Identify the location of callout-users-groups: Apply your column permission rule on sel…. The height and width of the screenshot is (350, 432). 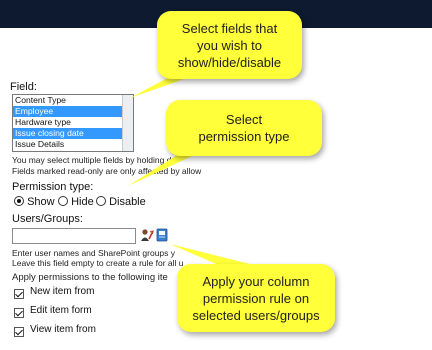
(256, 298).